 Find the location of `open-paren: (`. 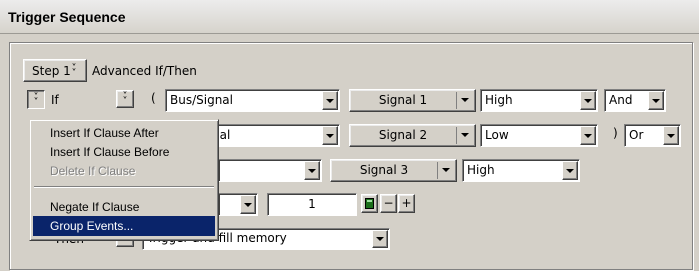

open-paren: ( is located at coordinates (153, 98).